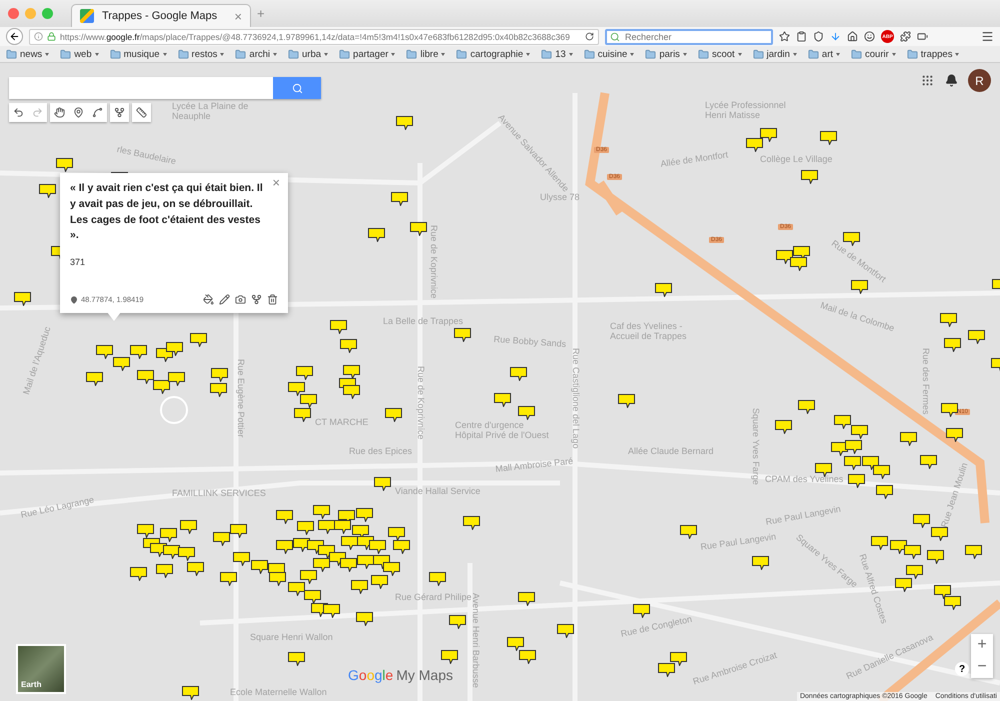 This screenshot has height=701, width=1000. I want to click on bookmark-folder: cuisine, so click(609, 54).